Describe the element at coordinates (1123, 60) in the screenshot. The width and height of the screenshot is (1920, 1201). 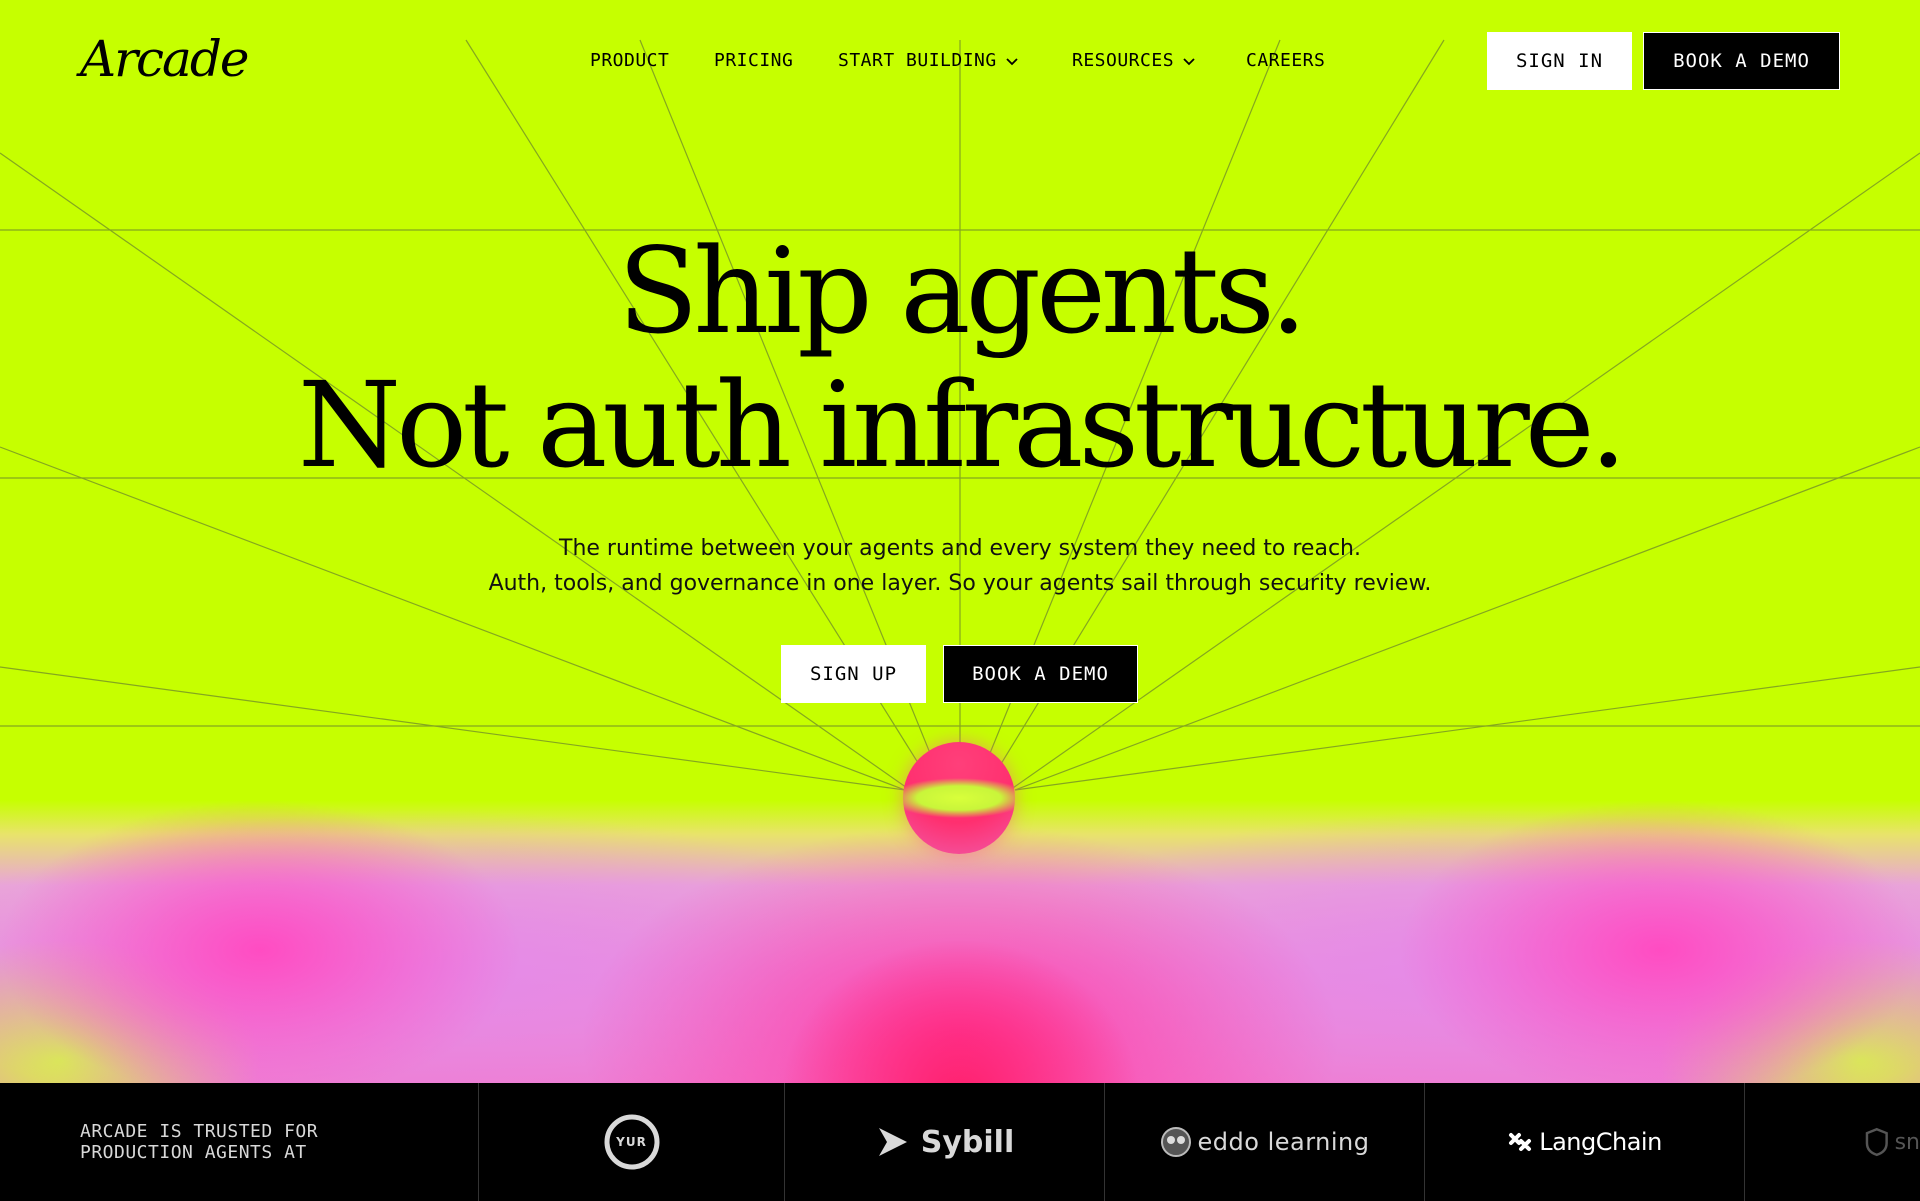
I see `nav-resources-label: RESOURCES` at that location.